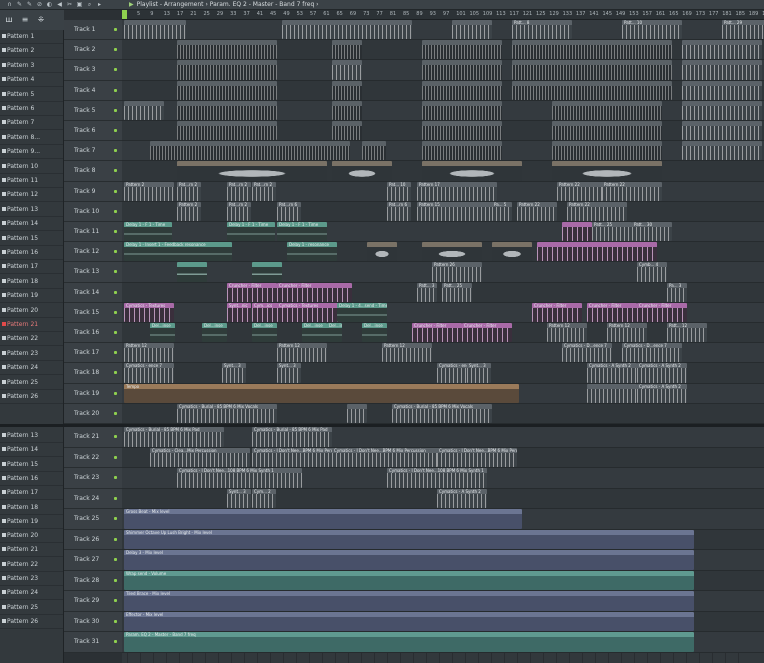  I want to click on playlist-clip: Tempo, so click(321, 393).